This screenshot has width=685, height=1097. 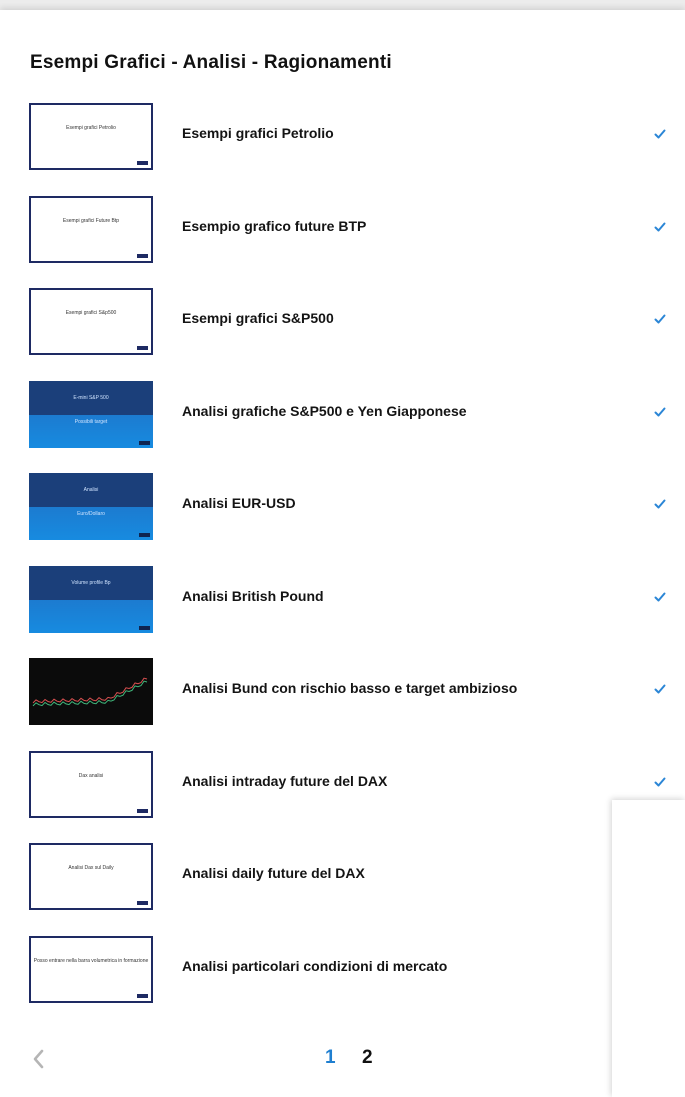 I want to click on thumbnail-caption: Dax analisi, so click(x=91, y=775).